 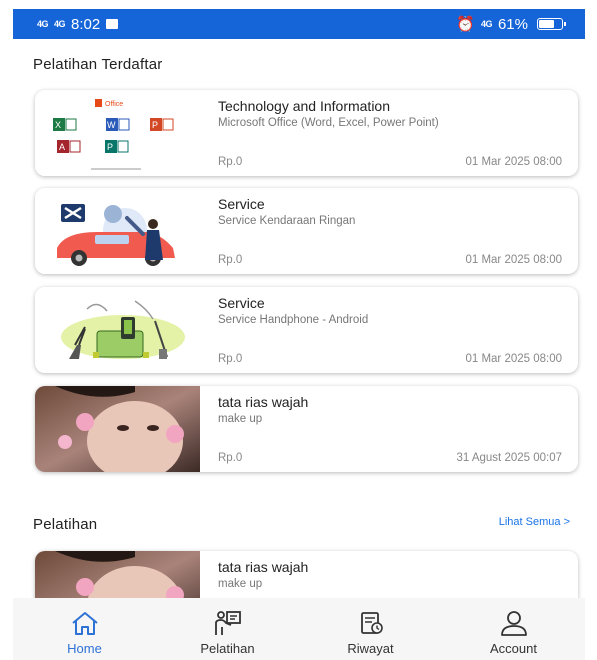 I want to click on office-thumbnail: Office X W P A P, so click(x=117, y=133).